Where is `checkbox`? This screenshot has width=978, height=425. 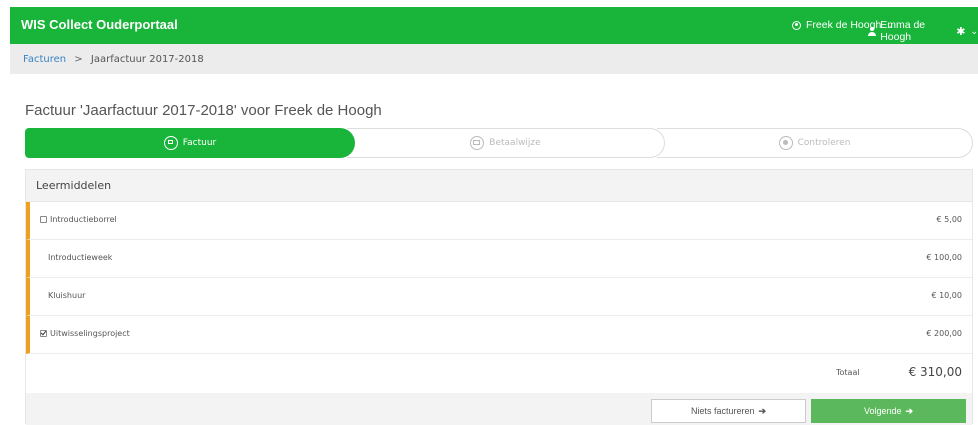
checkbox is located at coordinates (43, 219).